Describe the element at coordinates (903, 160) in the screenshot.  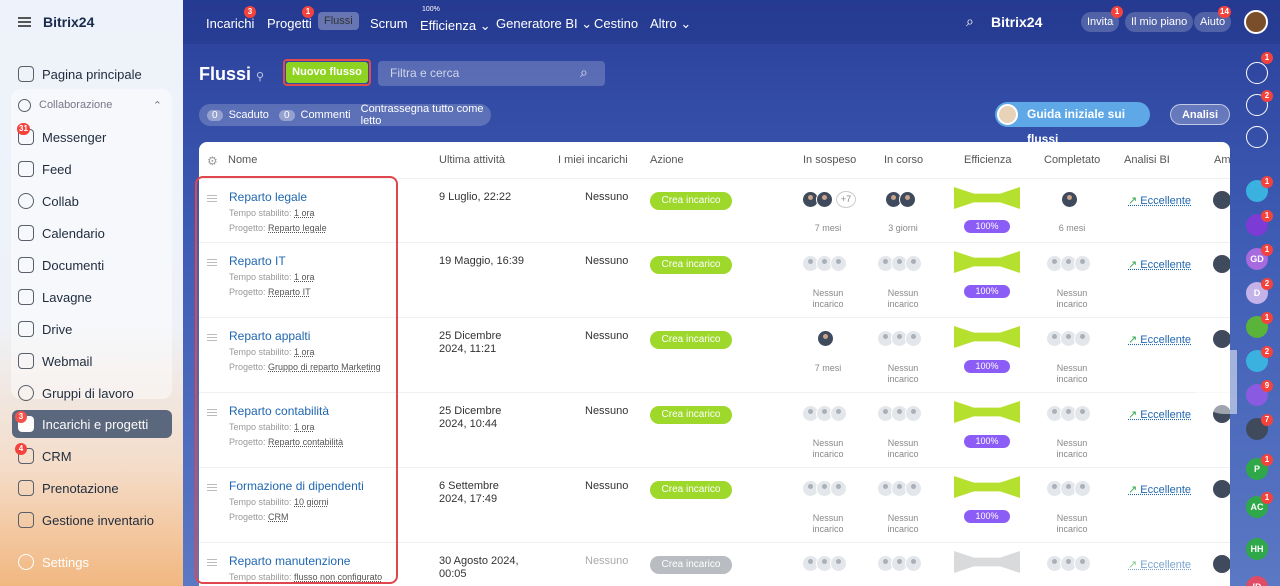
I see `col-in-progress: In corso` at that location.